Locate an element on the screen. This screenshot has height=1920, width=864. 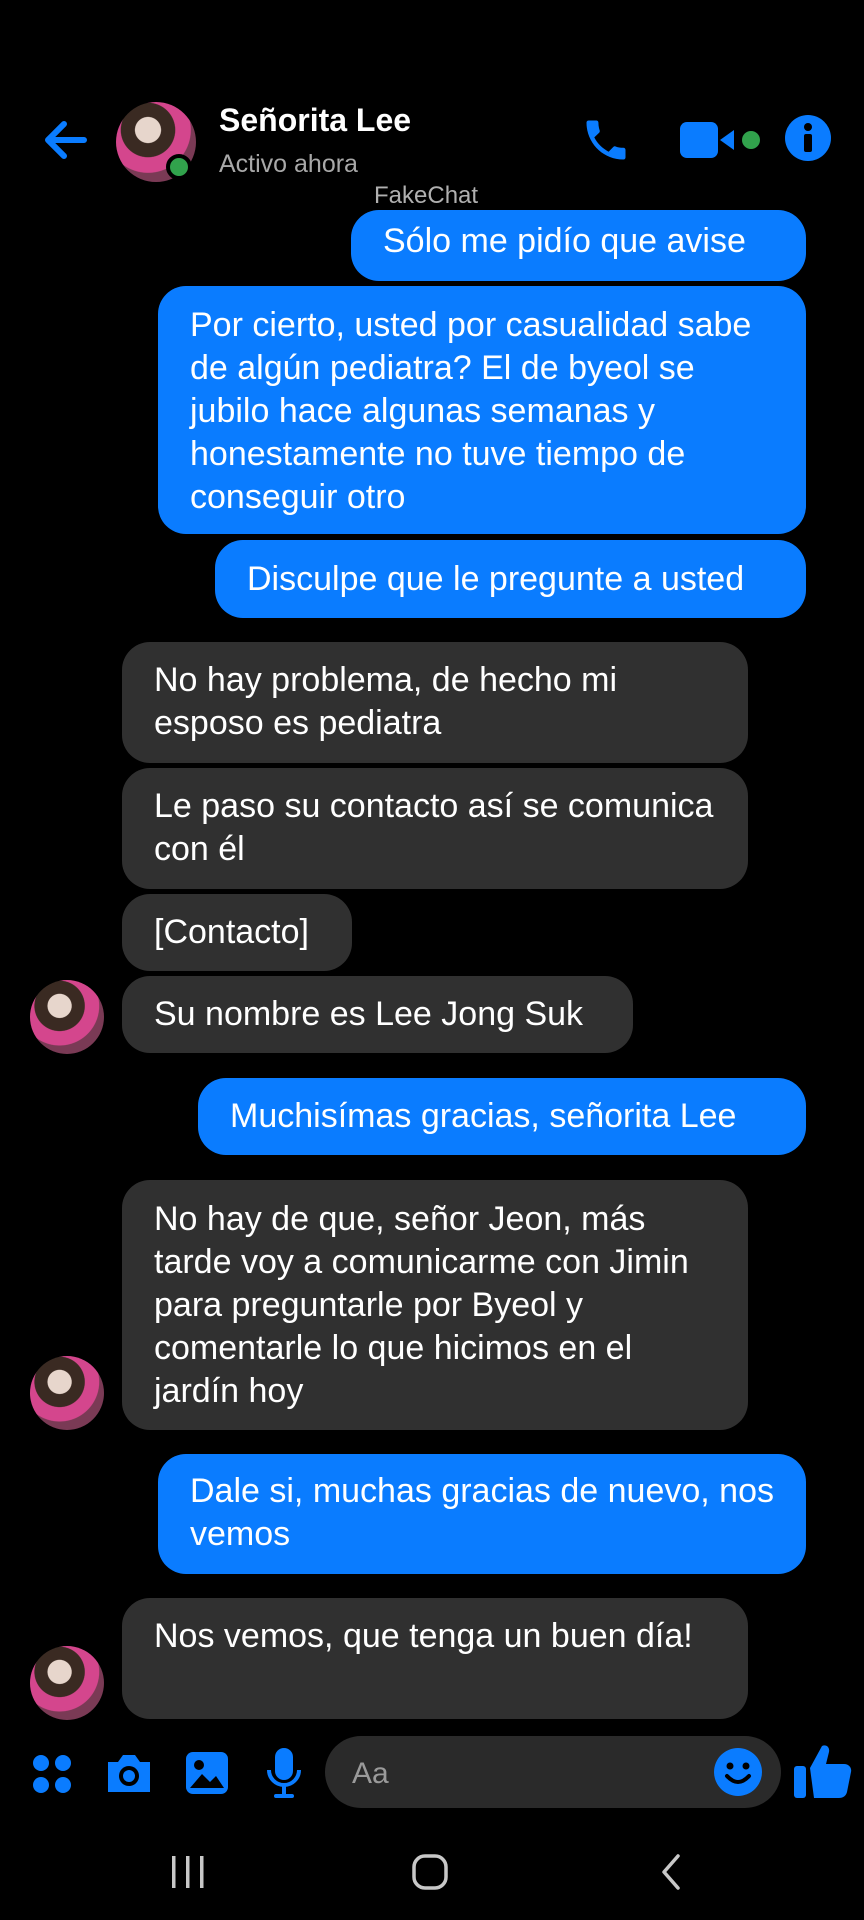
contact-name: Señorita Lee is located at coordinates (315, 120).